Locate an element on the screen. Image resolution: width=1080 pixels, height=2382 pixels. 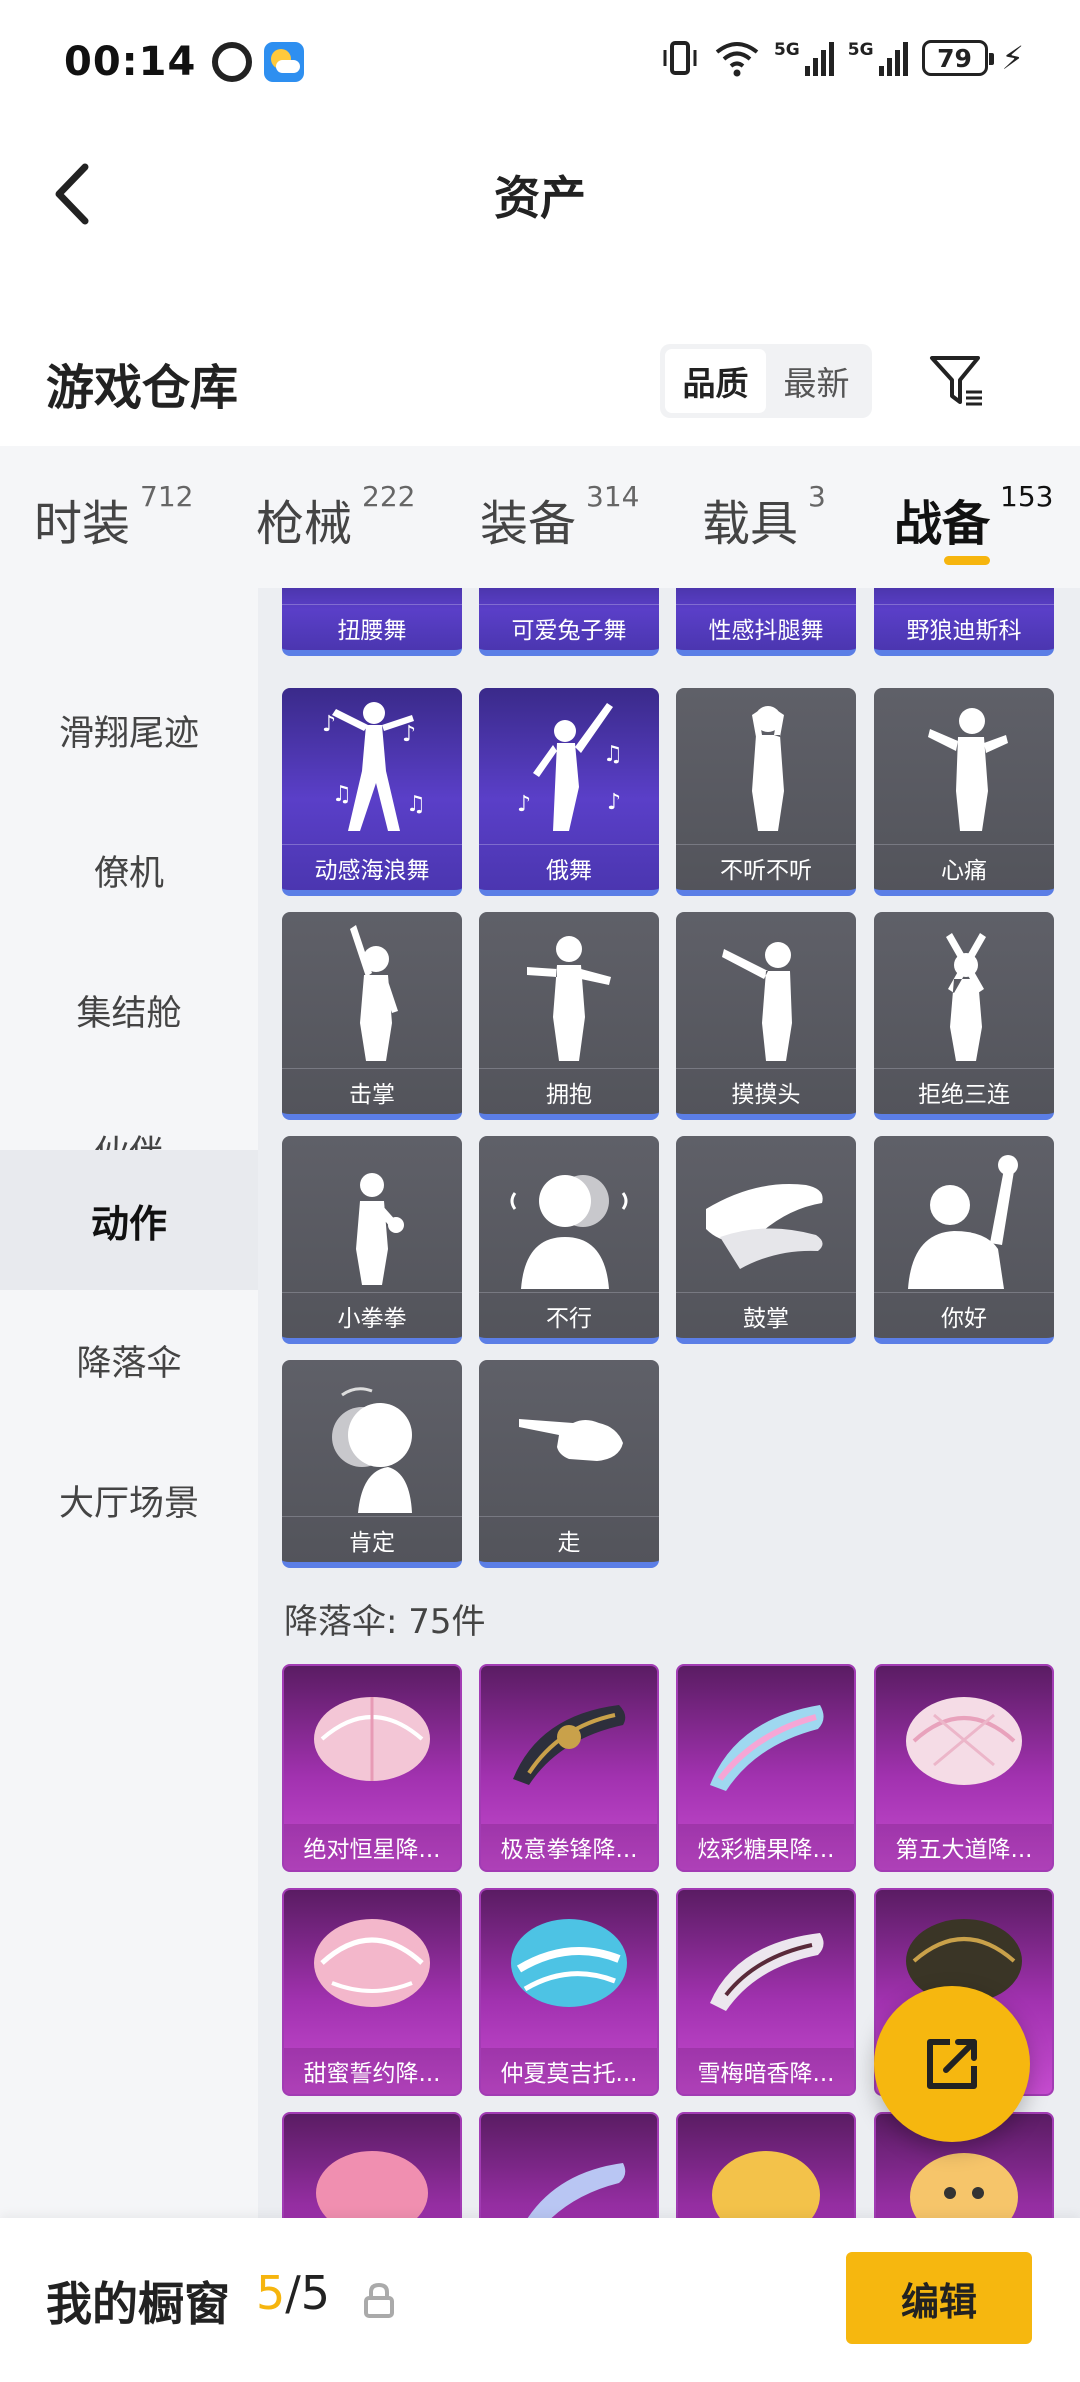
emote-card: 小拳拳 is located at coordinates (372, 1240).